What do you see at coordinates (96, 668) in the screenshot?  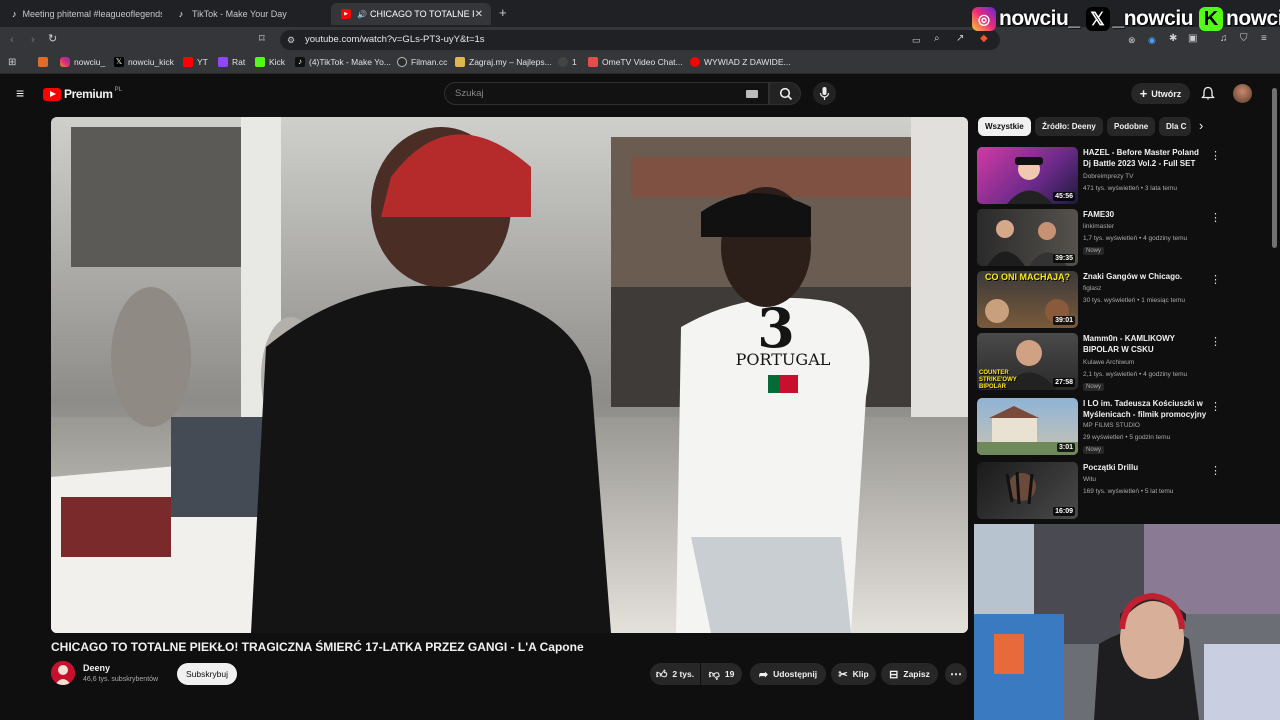 I see `channel-name: Deeny` at bounding box center [96, 668].